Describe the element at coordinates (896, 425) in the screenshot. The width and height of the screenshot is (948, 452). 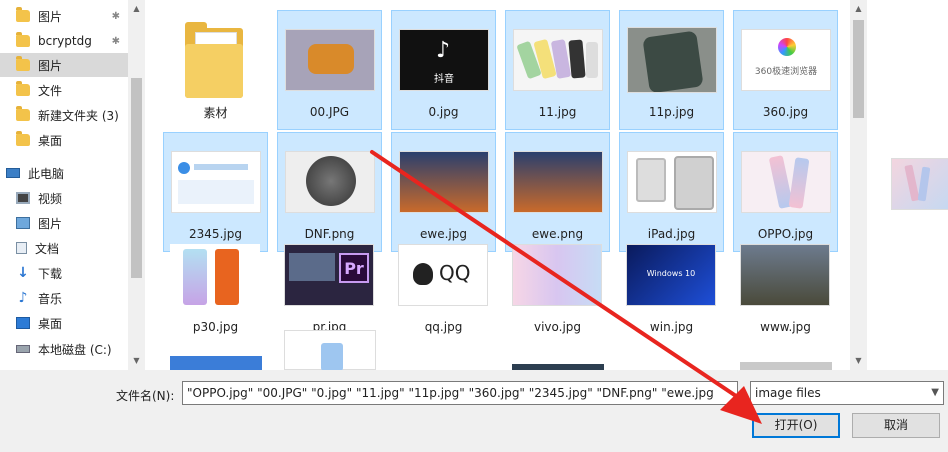
I see `cancel-button: 取消` at that location.